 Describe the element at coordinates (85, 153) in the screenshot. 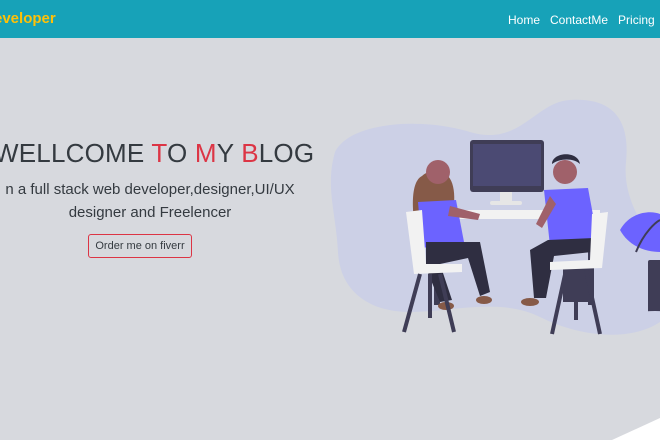

I see `hero-title-part: ELLCOME` at that location.